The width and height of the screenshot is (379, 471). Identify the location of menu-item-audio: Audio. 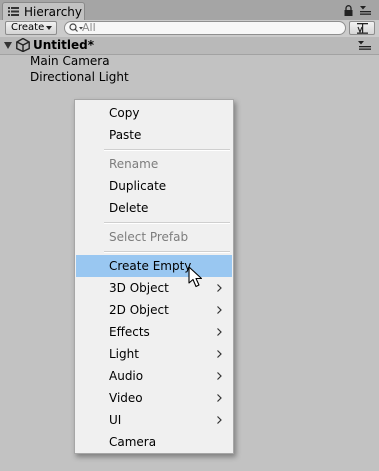
(154, 376).